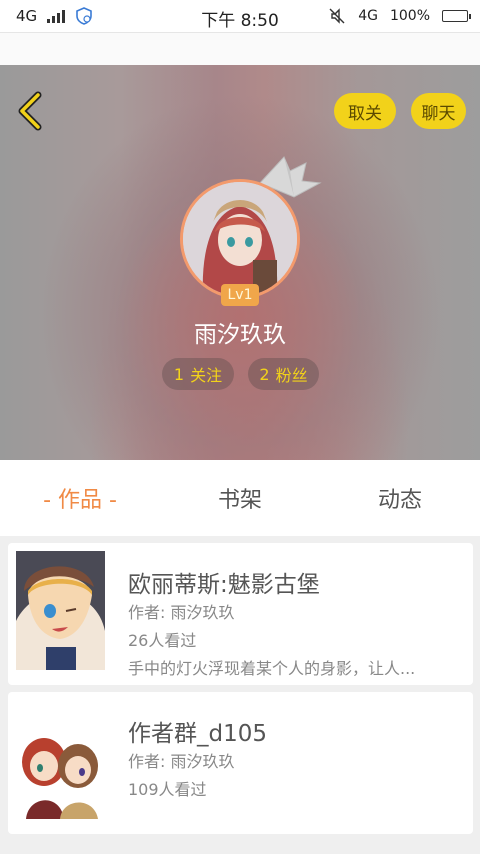 The image size is (480, 854). Describe the element at coordinates (240, 16) in the screenshot. I see `status-bar: 4G 下午 8:50 4G 100%` at that location.